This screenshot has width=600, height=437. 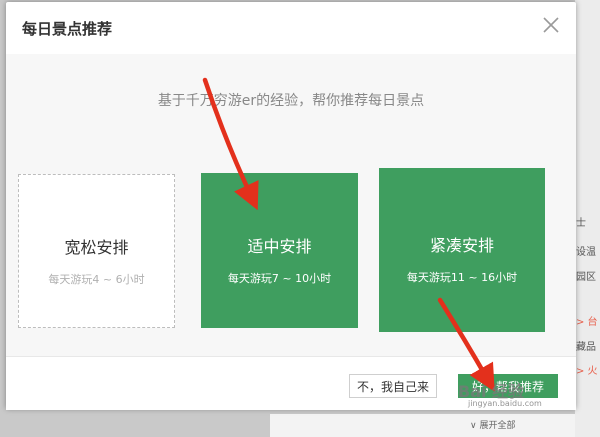 What do you see at coordinates (581, 223) in the screenshot?
I see `background-text: 士` at bounding box center [581, 223].